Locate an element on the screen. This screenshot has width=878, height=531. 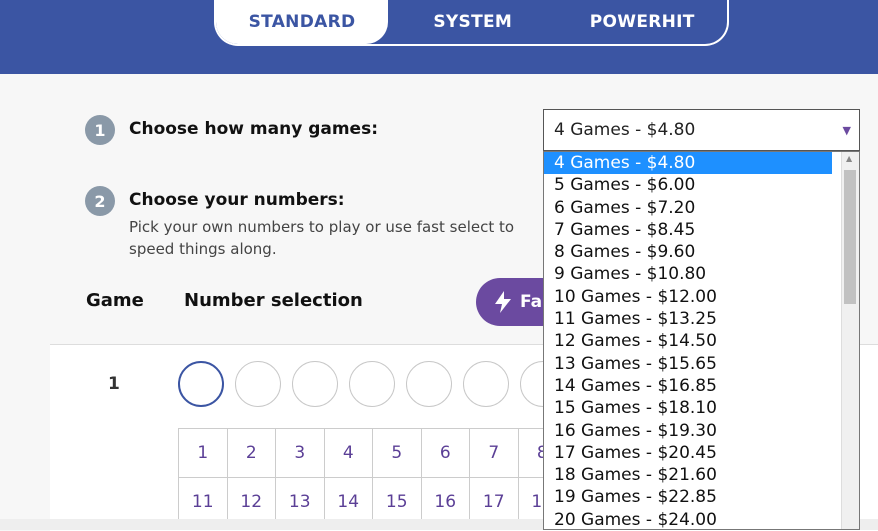
option-item: 20 Games - $24.00 is located at coordinates (688, 519).